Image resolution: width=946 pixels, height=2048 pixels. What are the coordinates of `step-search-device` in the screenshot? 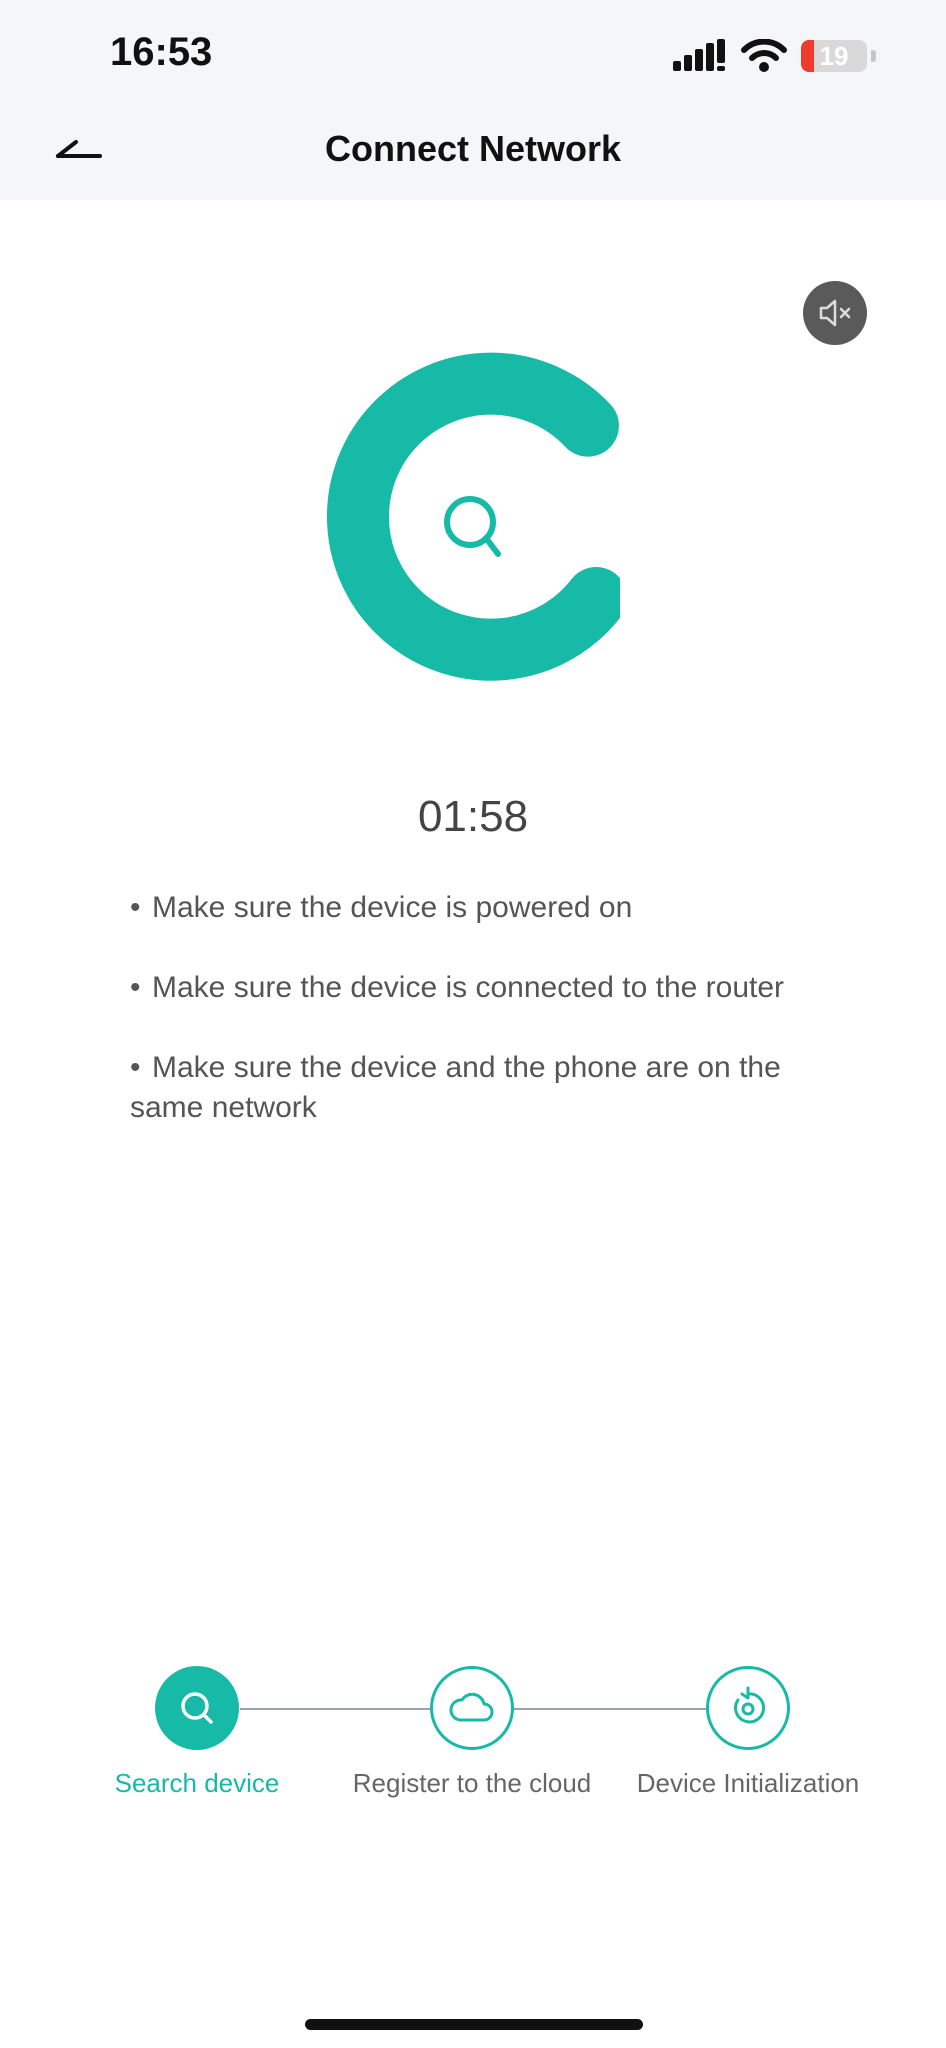 It's located at (197, 1708).